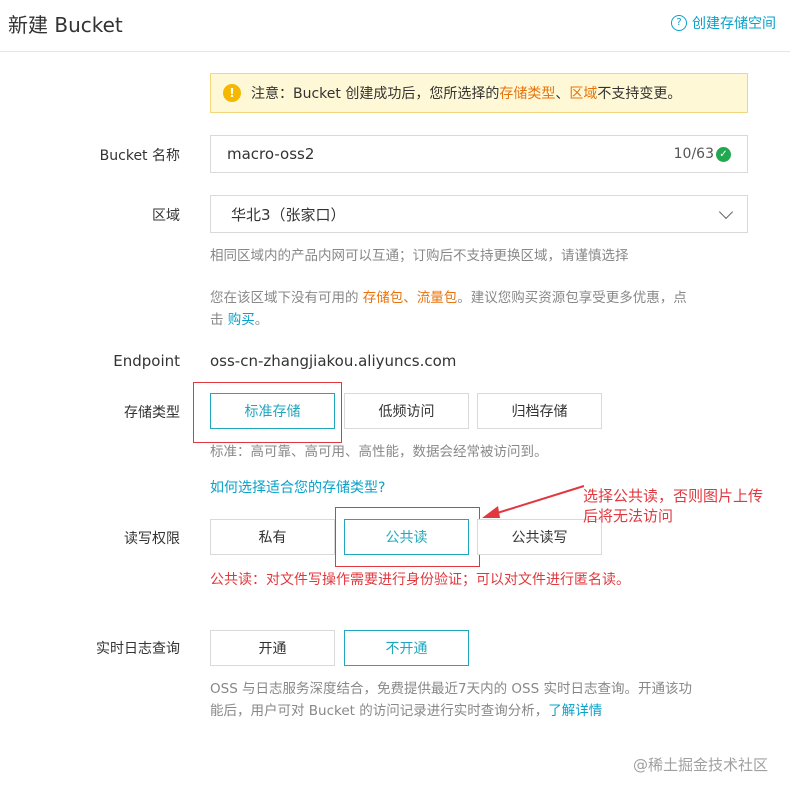  I want to click on help-link-label: 创建存储空间, so click(734, 24).